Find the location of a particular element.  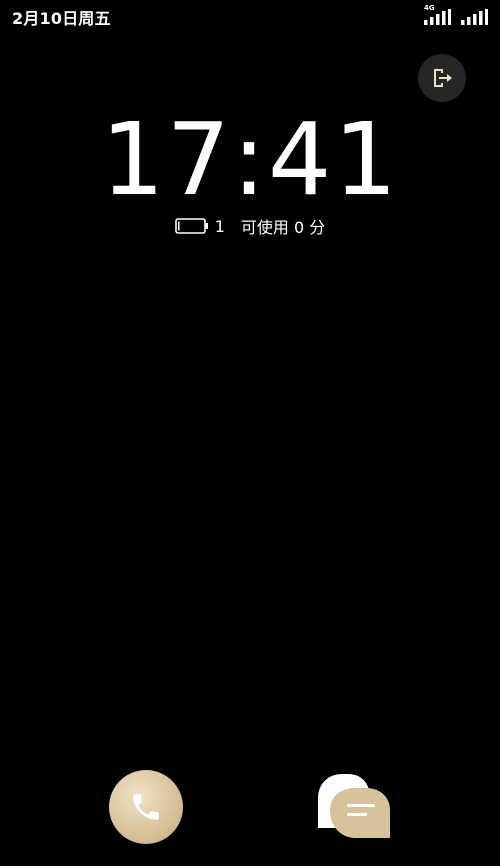

battery-status: 1 可使用 0 分 is located at coordinates (250, 226).